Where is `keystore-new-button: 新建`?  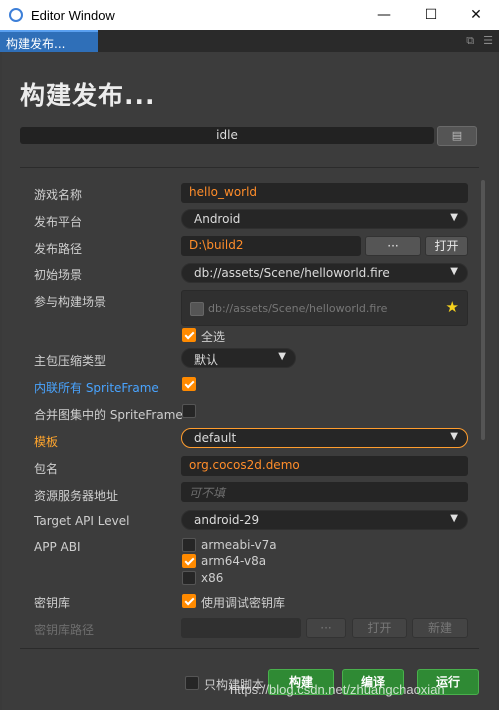 keystore-new-button: 新建 is located at coordinates (440, 628).